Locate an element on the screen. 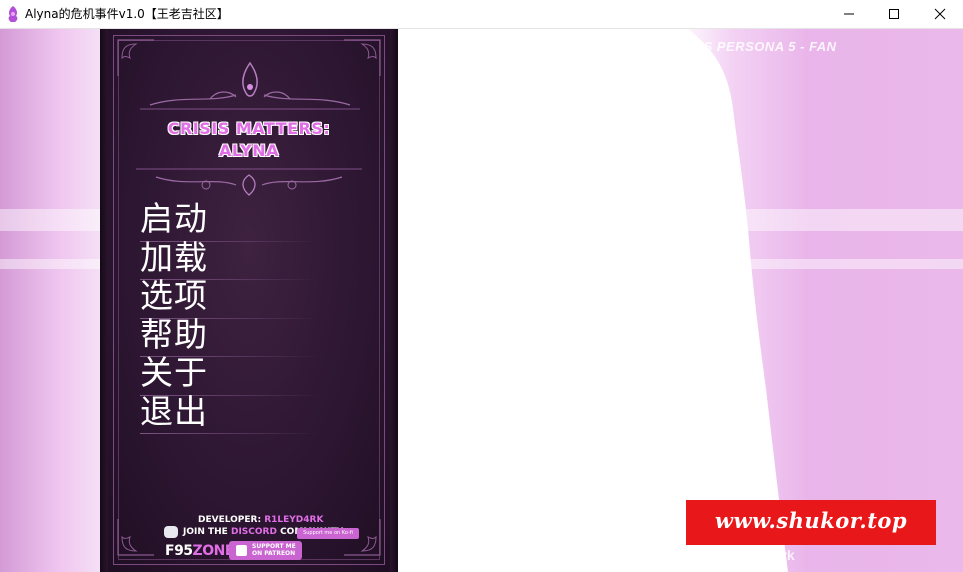 This screenshot has height=572, width=963. developer-name: R1LEYD4RK is located at coordinates (294, 520).